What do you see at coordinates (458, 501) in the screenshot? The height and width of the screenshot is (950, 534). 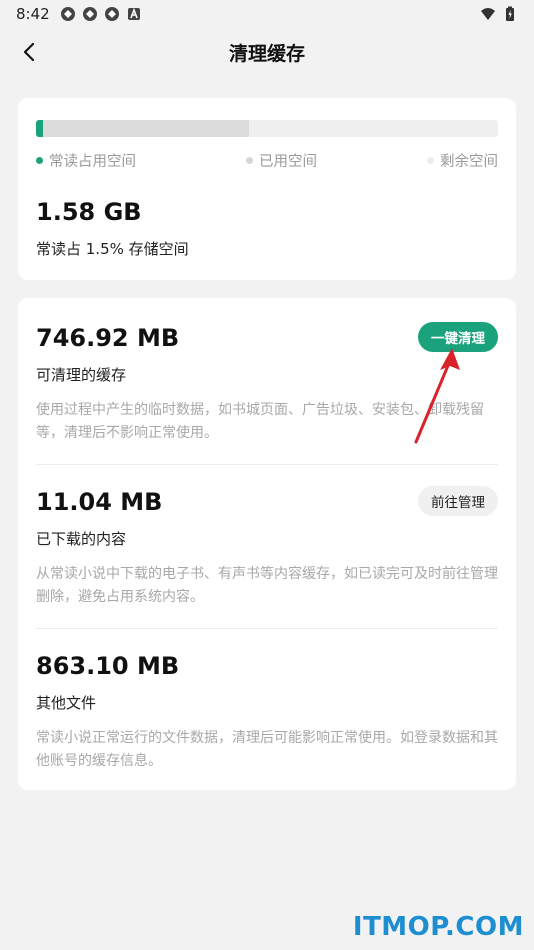 I see `go-manage-button: 前往管理` at bounding box center [458, 501].